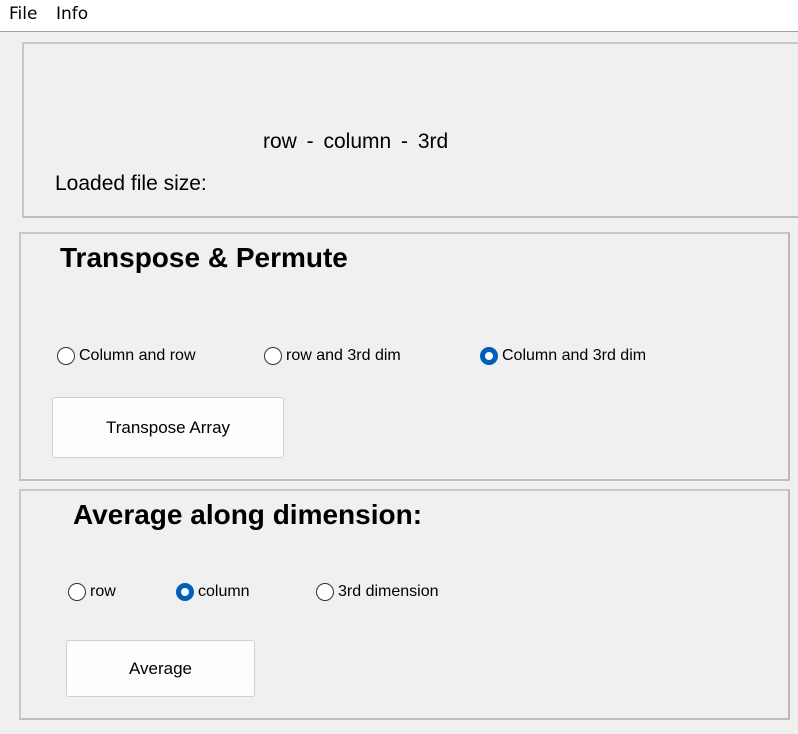  I want to click on radio-row: row, so click(92, 592).